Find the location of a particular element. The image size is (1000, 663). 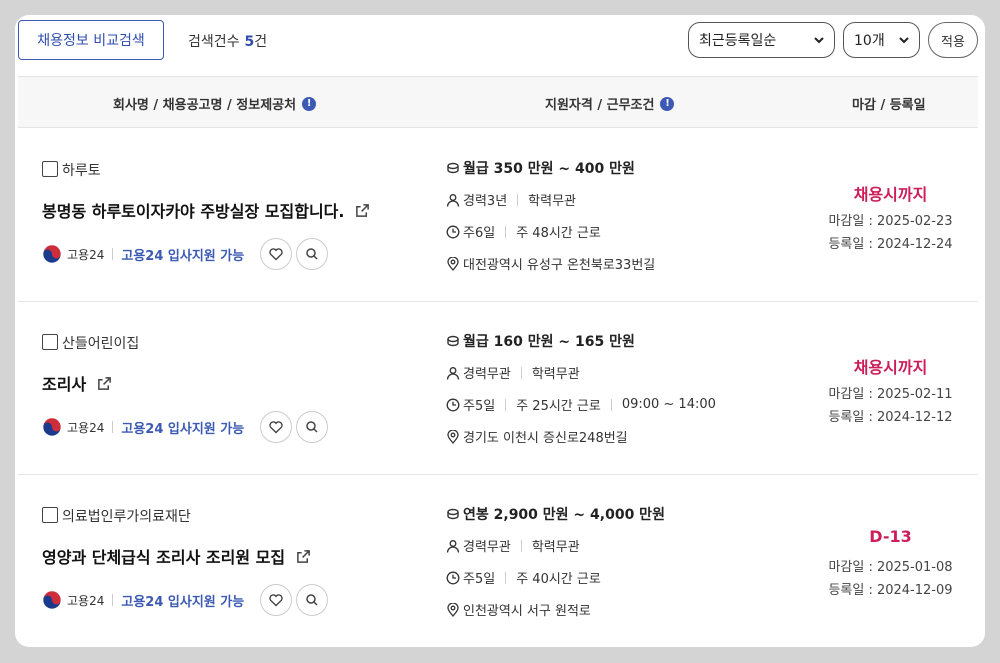

work-schedule: 주6일 주 48시간 근로 is located at coordinates (523, 231).